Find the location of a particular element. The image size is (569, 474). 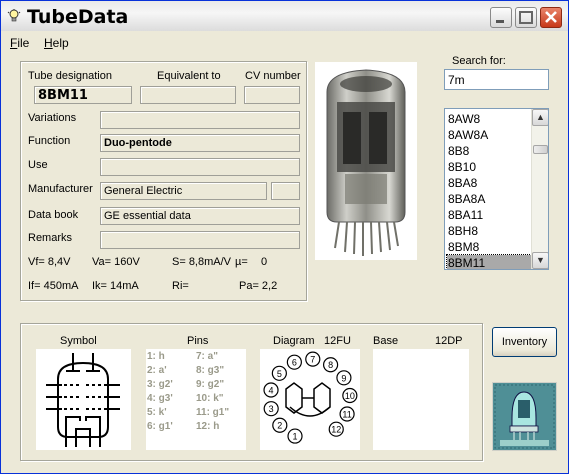

use-field is located at coordinates (200, 167).